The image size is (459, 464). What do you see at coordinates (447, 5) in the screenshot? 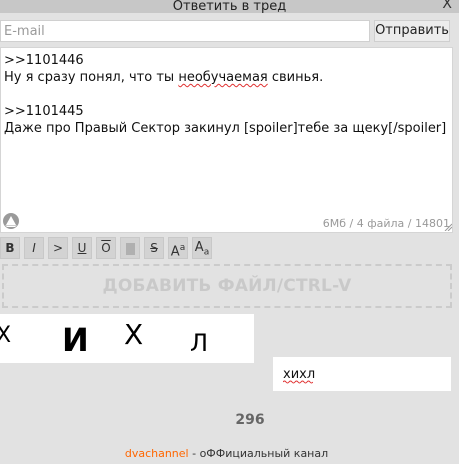
I see `close-button: X` at bounding box center [447, 5].